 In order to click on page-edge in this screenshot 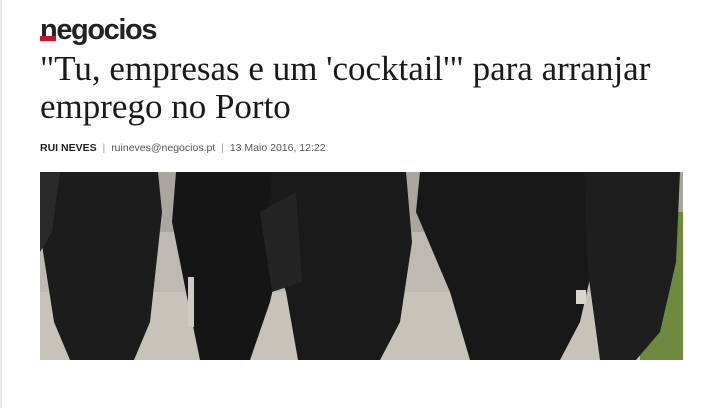, I will do `click(1, 204)`.